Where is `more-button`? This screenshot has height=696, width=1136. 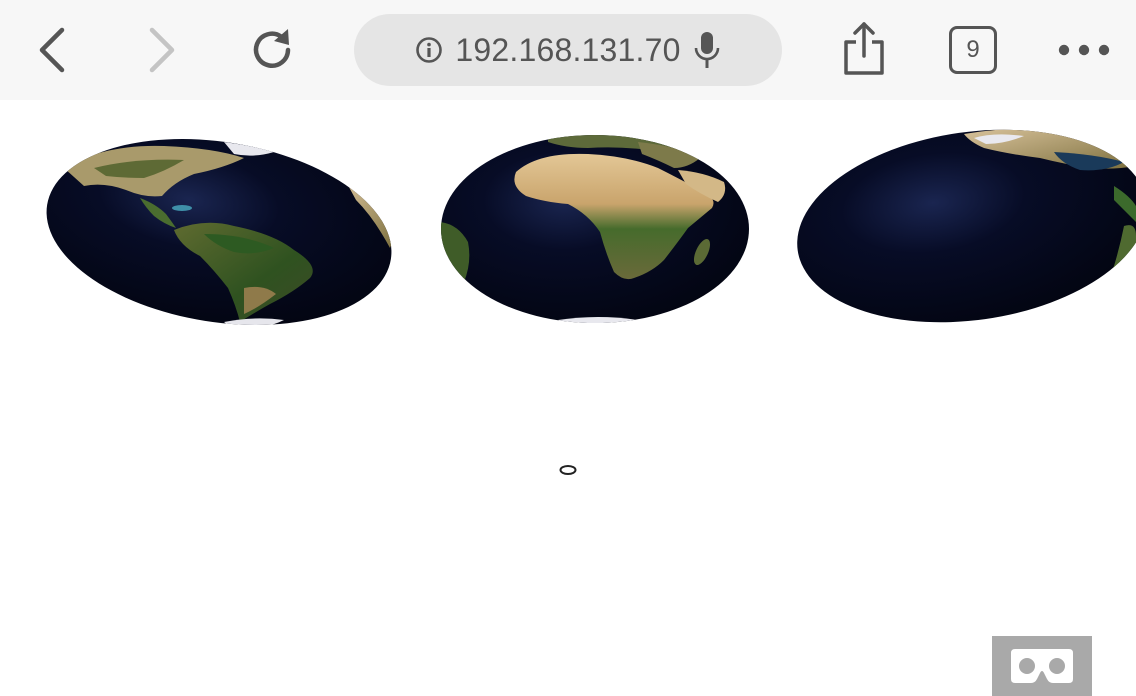
more-button is located at coordinates (1084, 50).